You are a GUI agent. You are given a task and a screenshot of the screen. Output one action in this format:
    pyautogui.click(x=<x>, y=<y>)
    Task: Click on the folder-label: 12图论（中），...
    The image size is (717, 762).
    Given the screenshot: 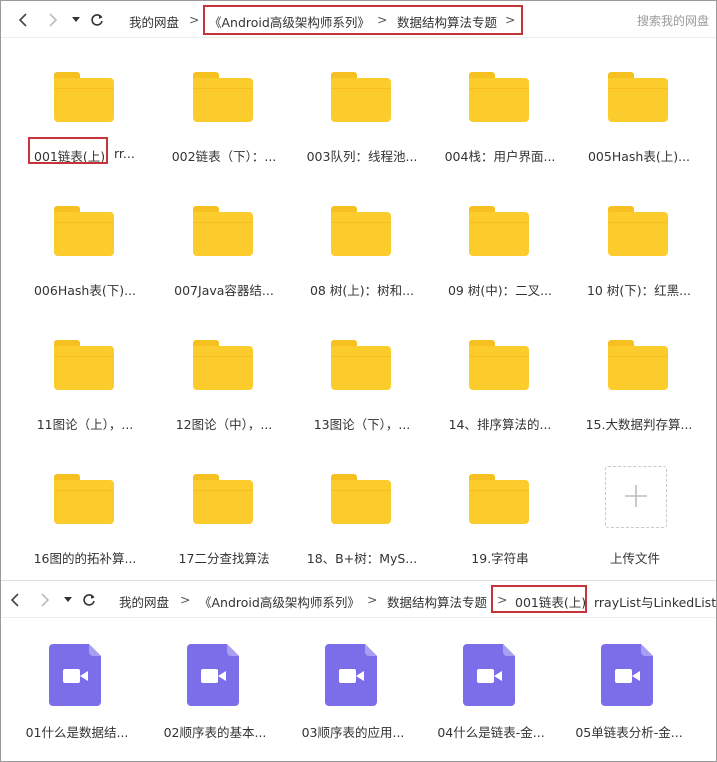 What is the action you would take?
    pyautogui.click(x=224, y=424)
    